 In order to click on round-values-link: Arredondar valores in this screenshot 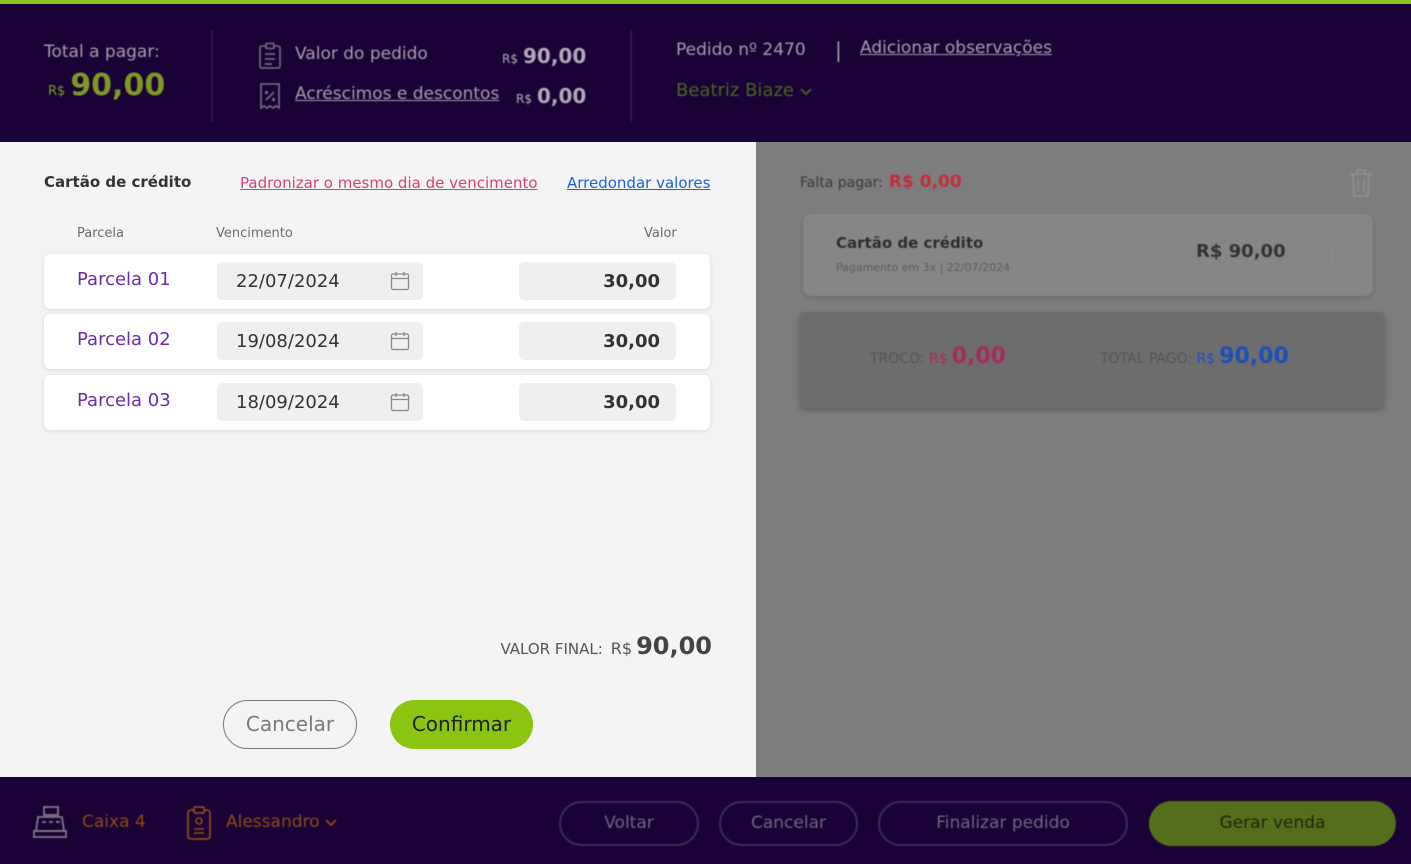, I will do `click(638, 183)`.